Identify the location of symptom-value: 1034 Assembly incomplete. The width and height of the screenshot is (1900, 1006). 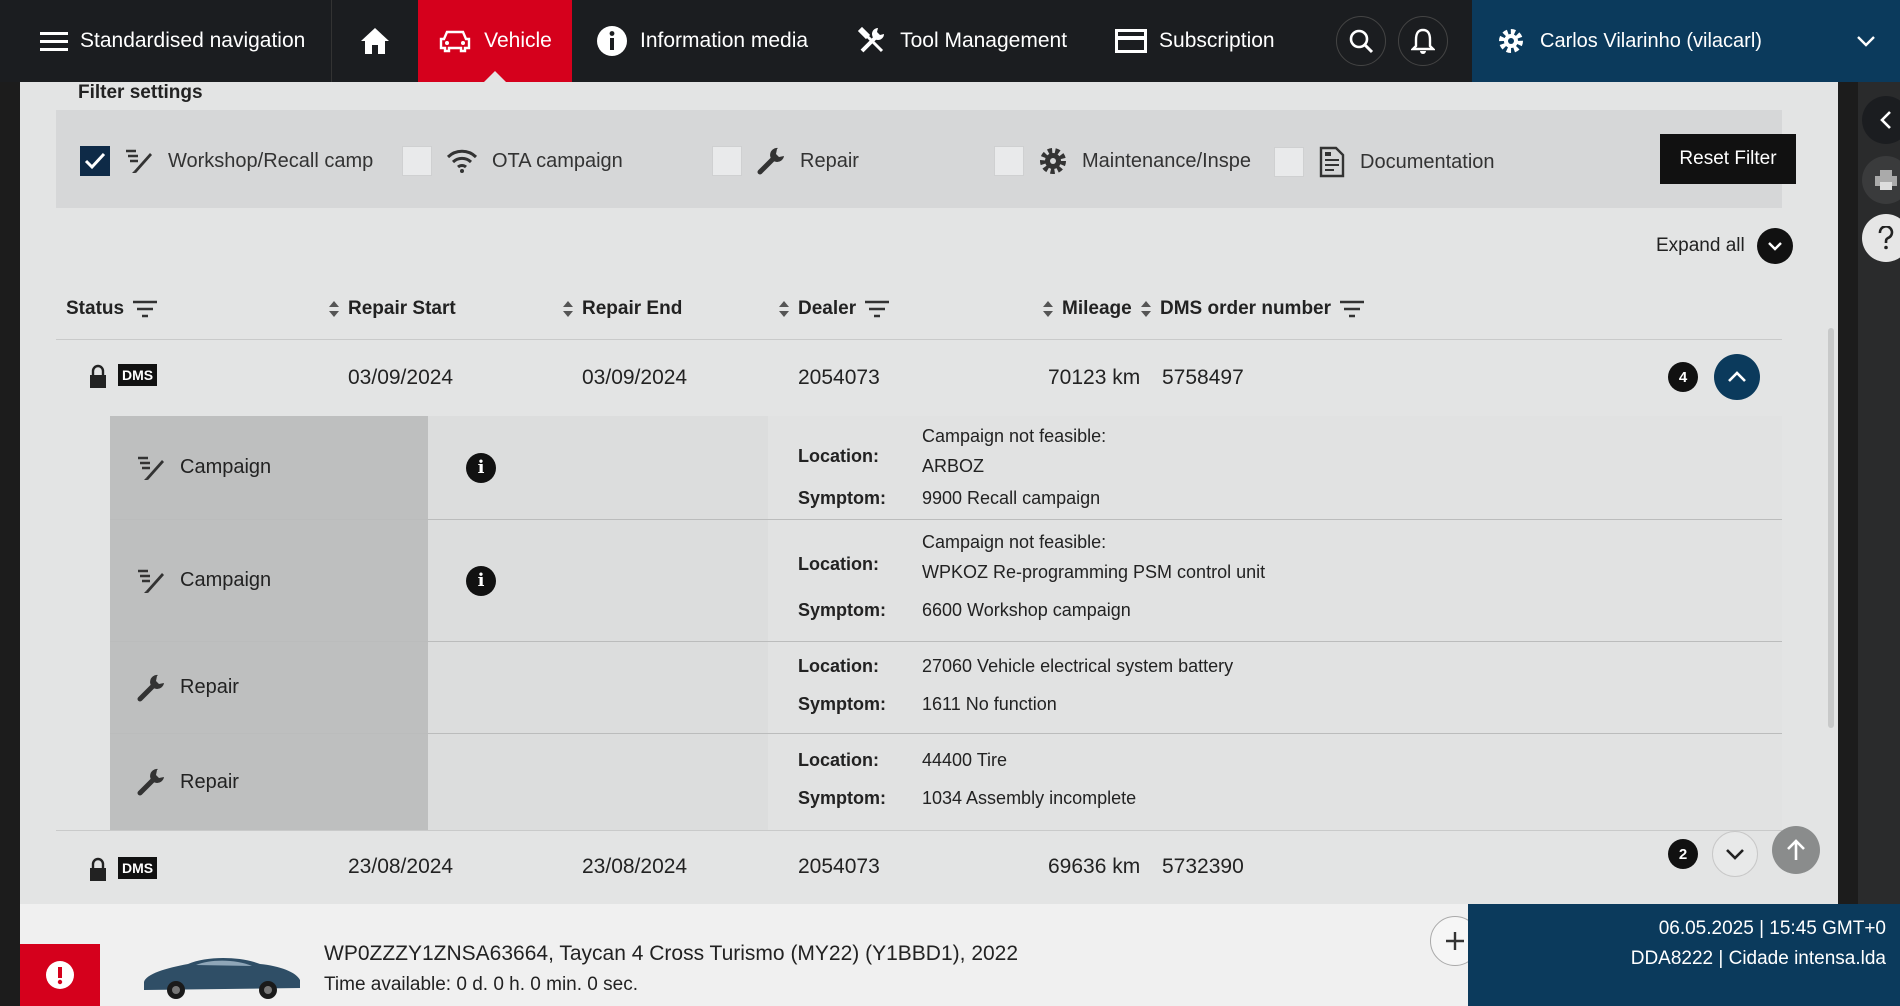
(1029, 798).